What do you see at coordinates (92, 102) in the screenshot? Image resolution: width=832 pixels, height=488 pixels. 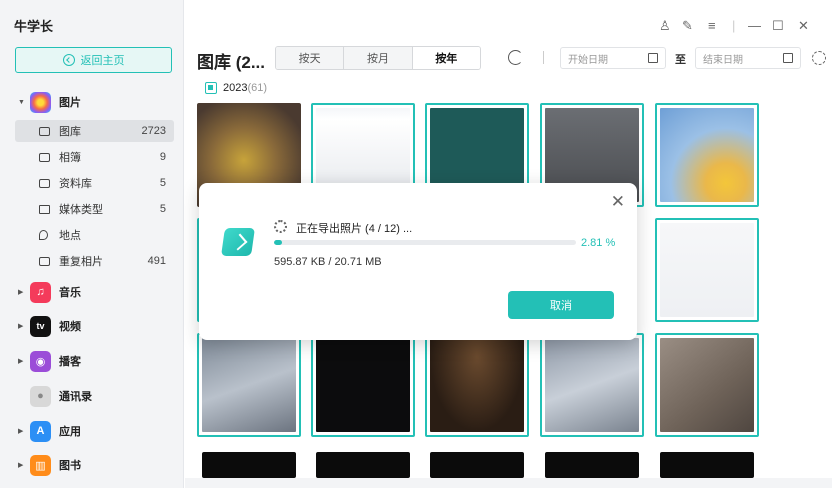 I see `sidebar-group-photos: ▼ 图片` at bounding box center [92, 102].